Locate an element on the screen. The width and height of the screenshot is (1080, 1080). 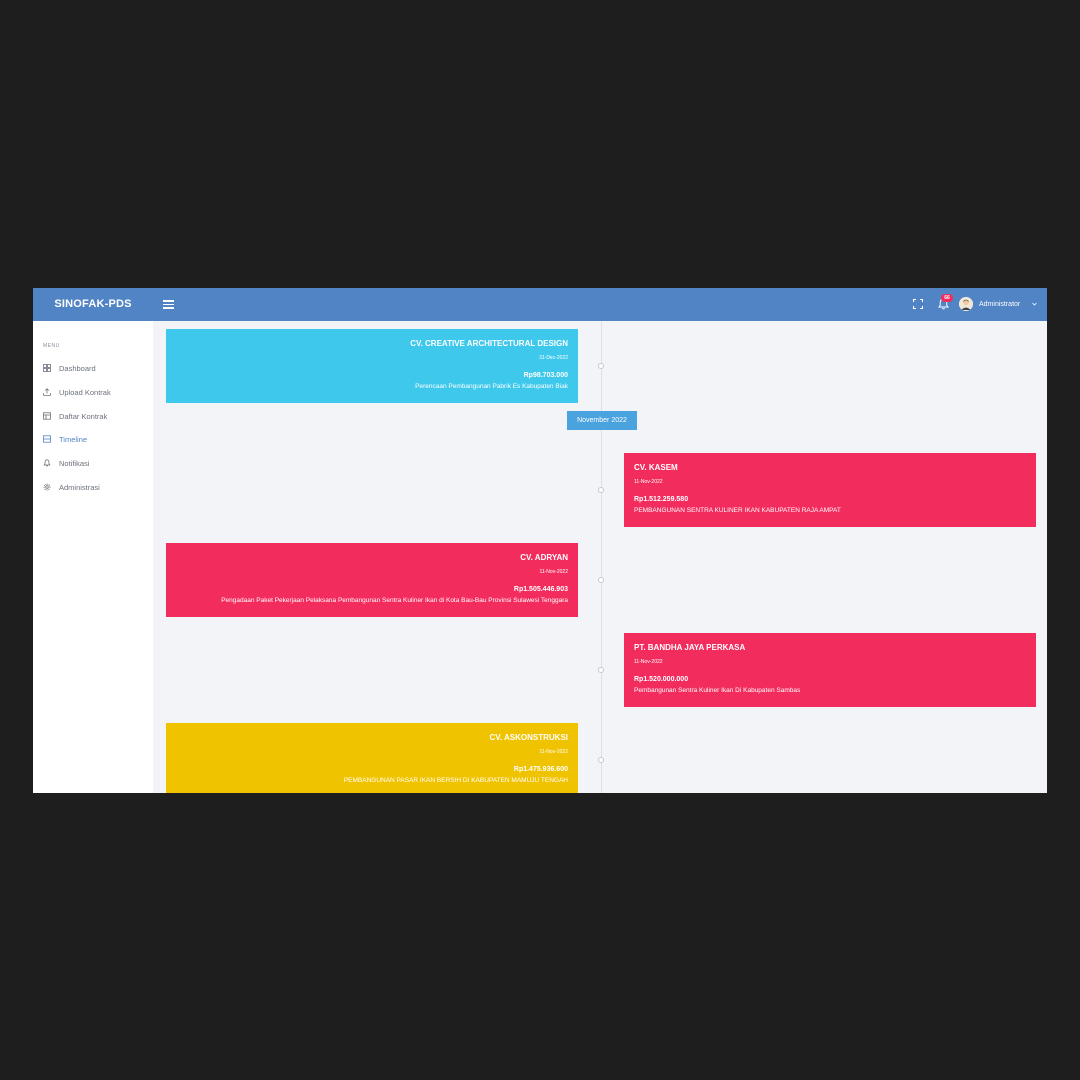
sidebar-item-label: Upload Kontrak is located at coordinates (85, 392).